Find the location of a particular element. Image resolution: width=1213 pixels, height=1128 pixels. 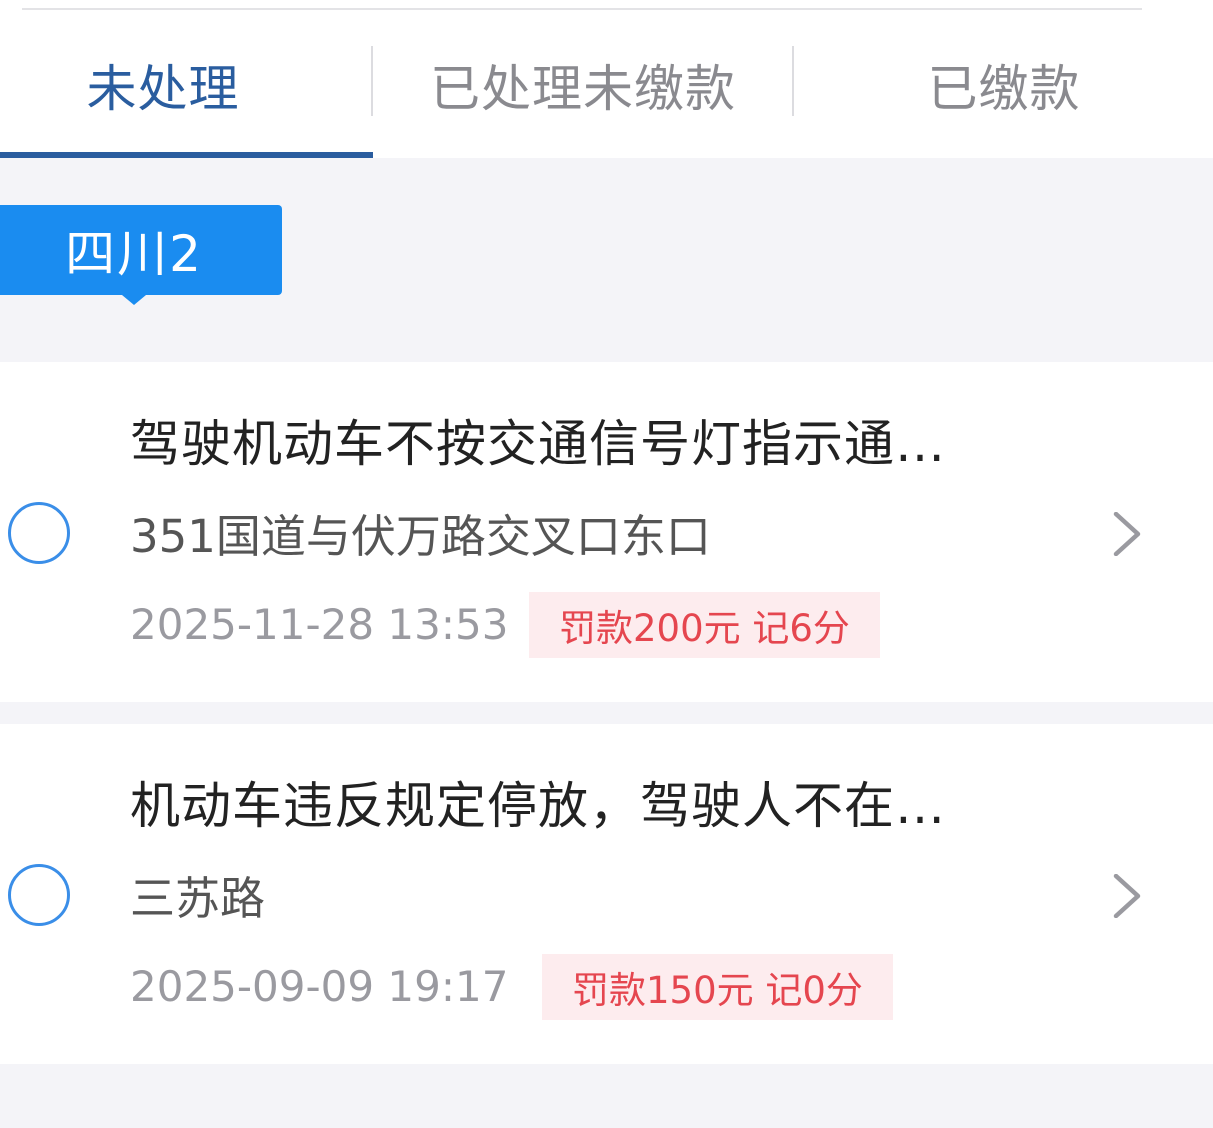

violation-location: 351国道与伏万路交叉口东口 is located at coordinates (420, 536).